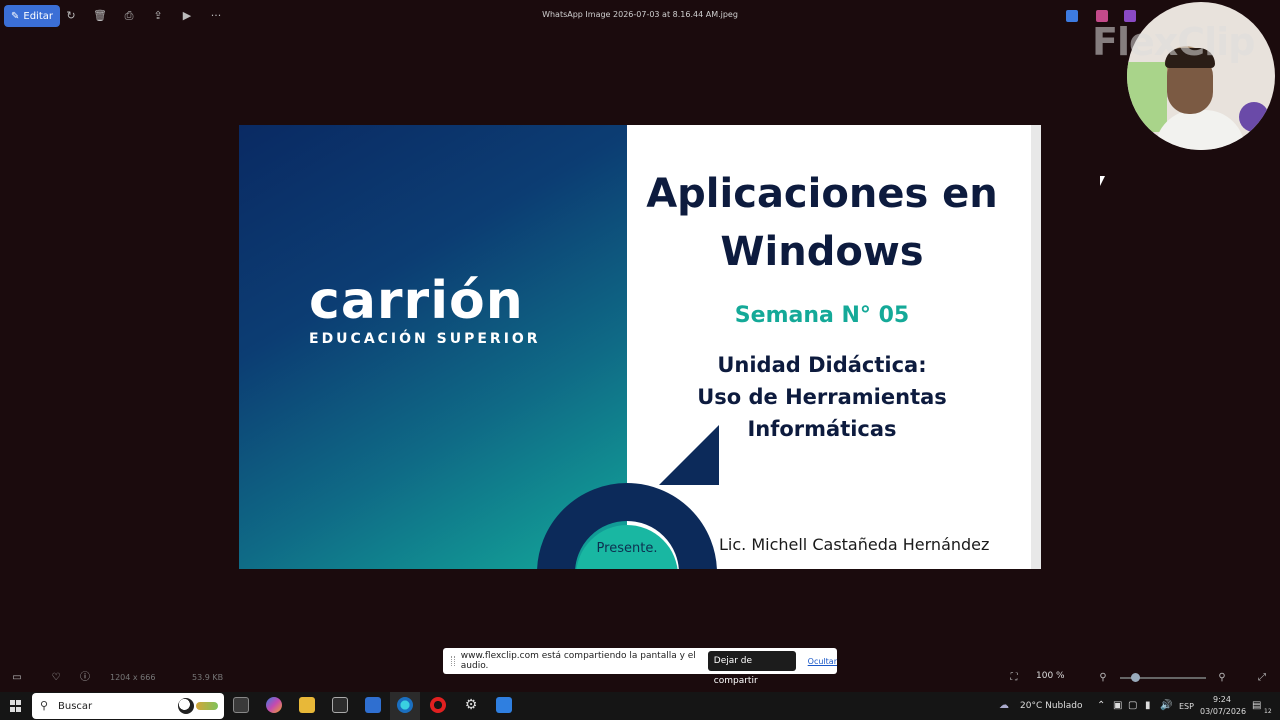 The height and width of the screenshot is (720, 1280). I want to click on copilot-icon, so click(274, 705).